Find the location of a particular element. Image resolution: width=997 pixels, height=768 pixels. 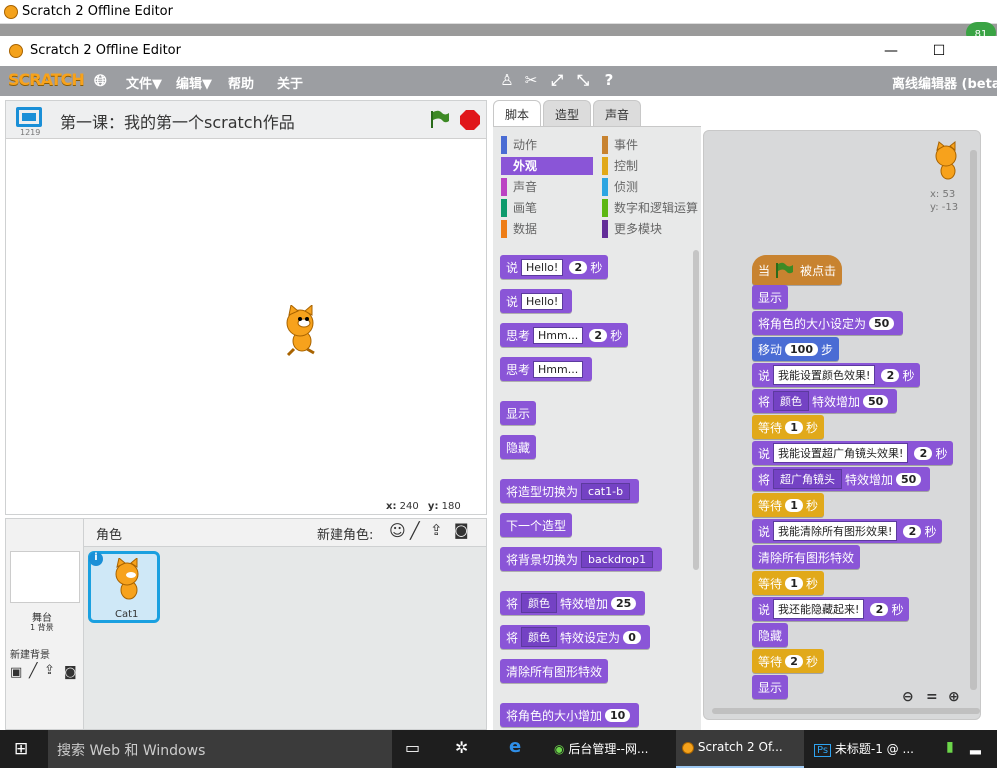

backdrop-dropdown: backdrop1 is located at coordinates (617, 559).